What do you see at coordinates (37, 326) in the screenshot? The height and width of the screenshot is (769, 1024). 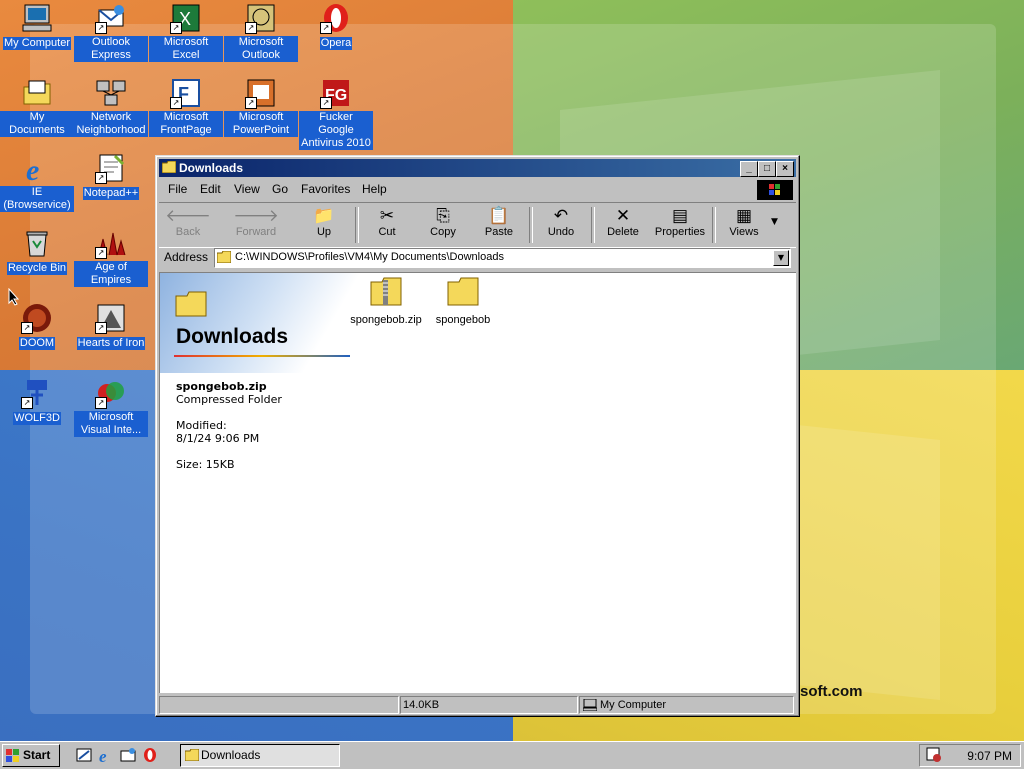 I see `desktop-icon-doom: ↗ DOOM` at bounding box center [37, 326].